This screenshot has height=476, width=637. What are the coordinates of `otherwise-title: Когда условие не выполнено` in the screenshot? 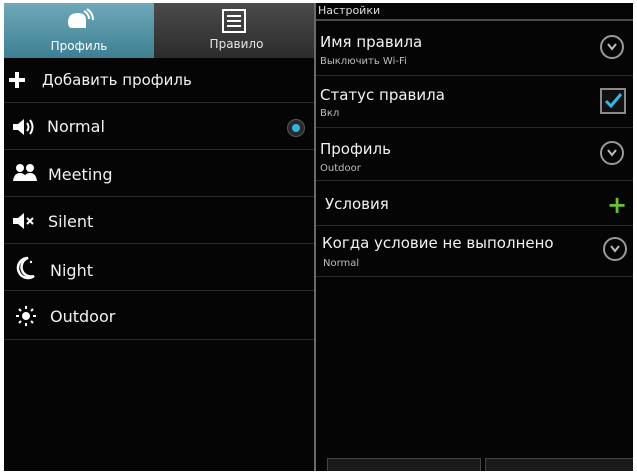 It's located at (438, 243).